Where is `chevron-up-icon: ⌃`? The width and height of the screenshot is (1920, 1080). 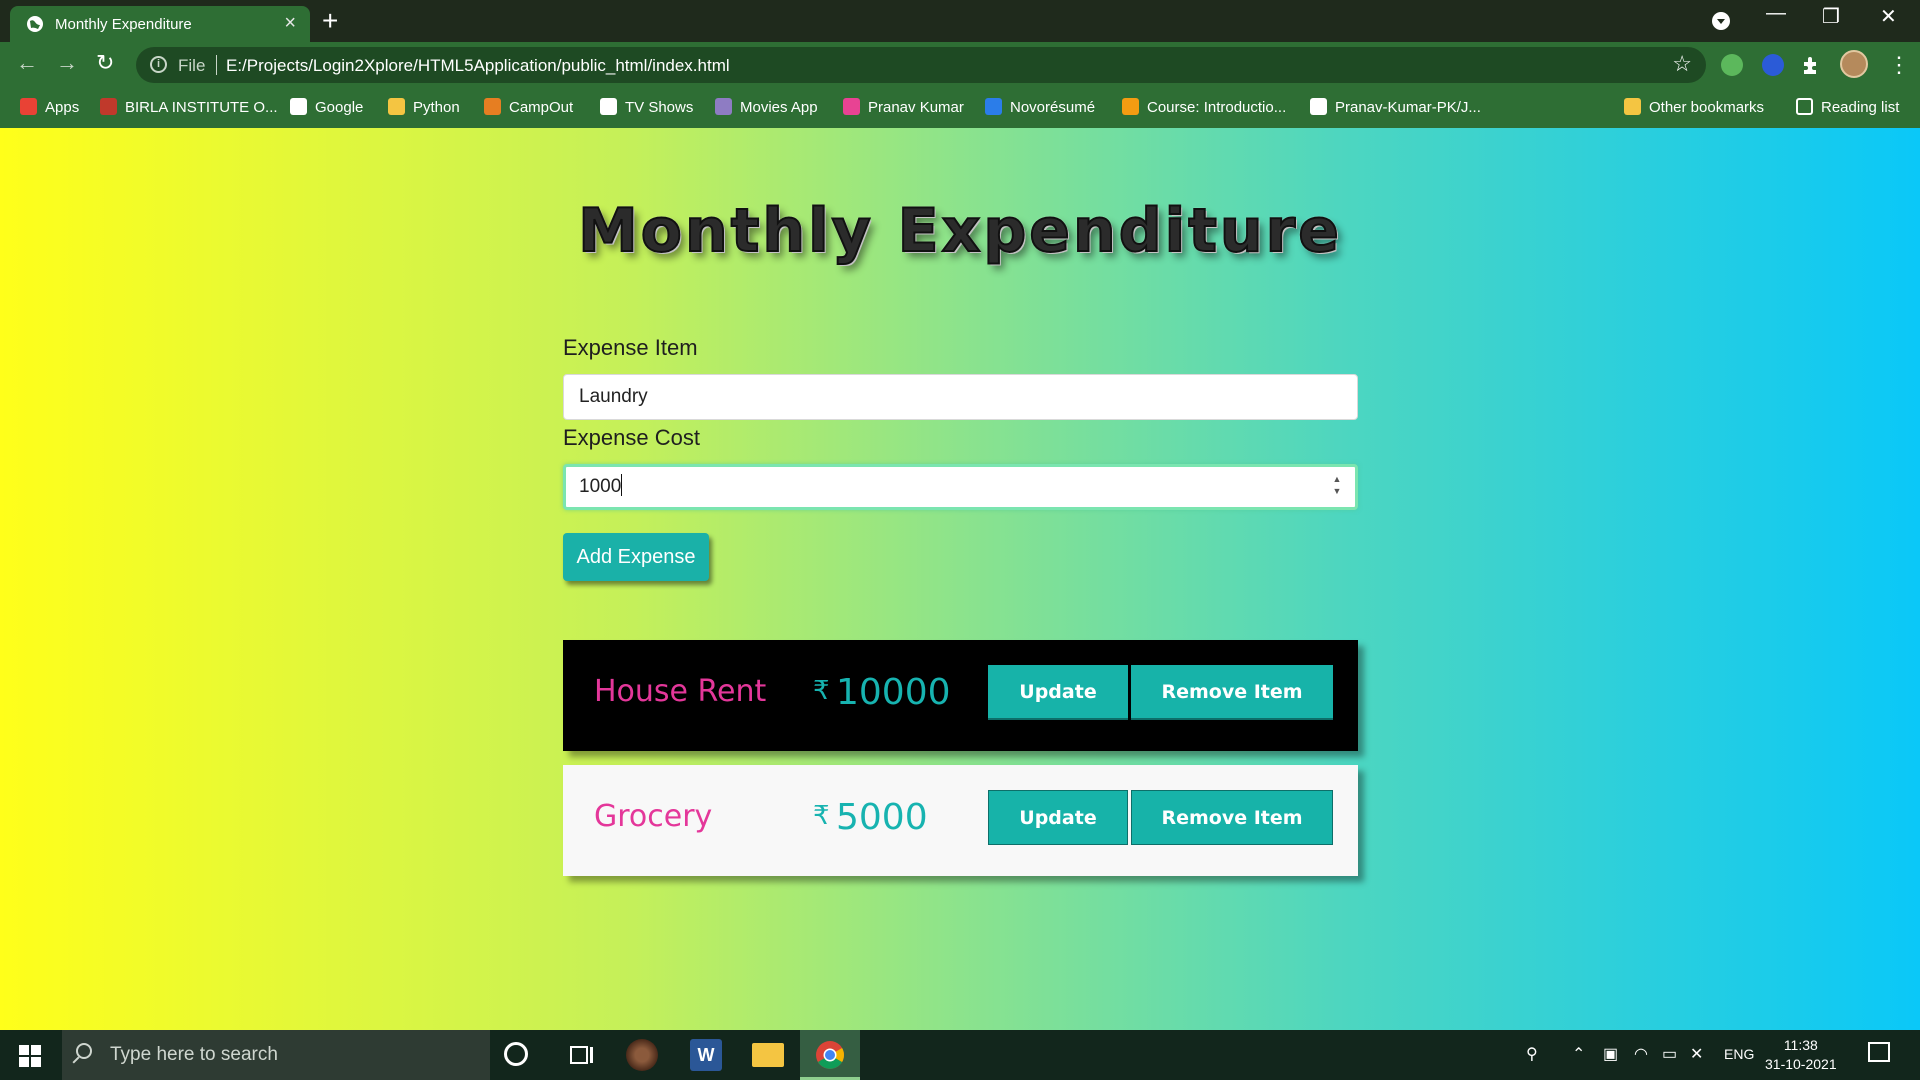
chevron-up-icon: ⌃ is located at coordinates (1578, 1054).